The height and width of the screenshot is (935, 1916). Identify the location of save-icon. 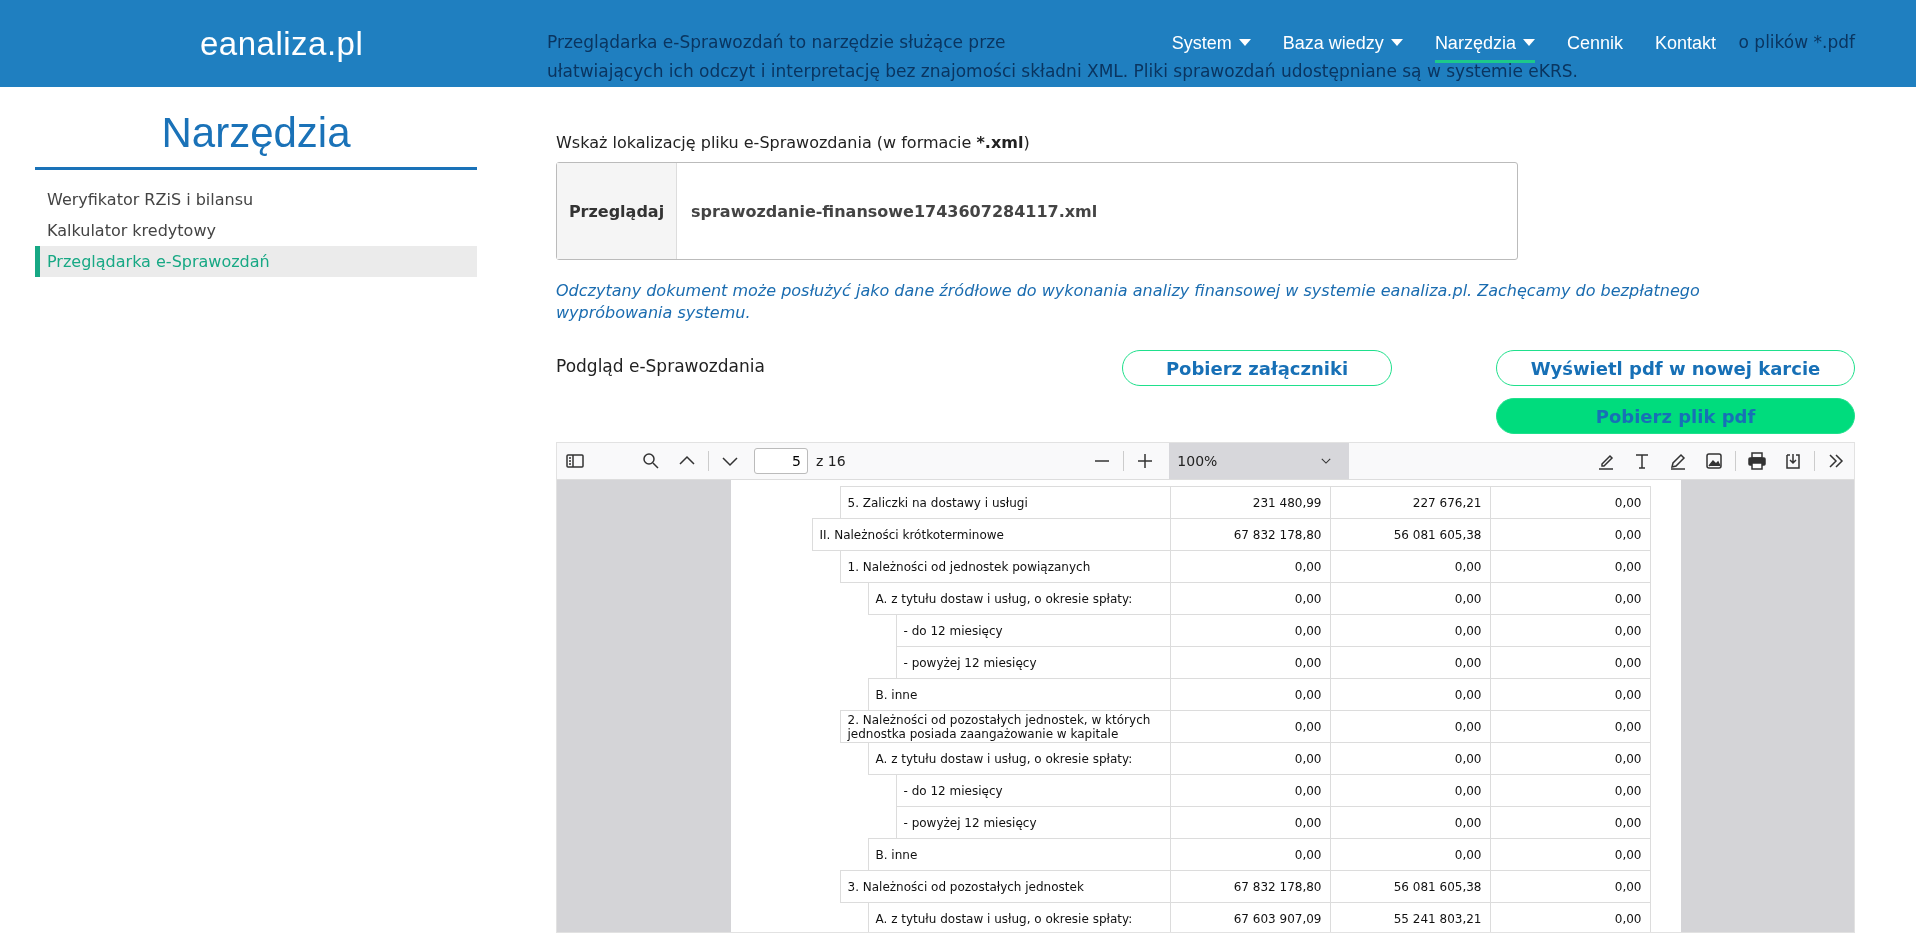
(1793, 461).